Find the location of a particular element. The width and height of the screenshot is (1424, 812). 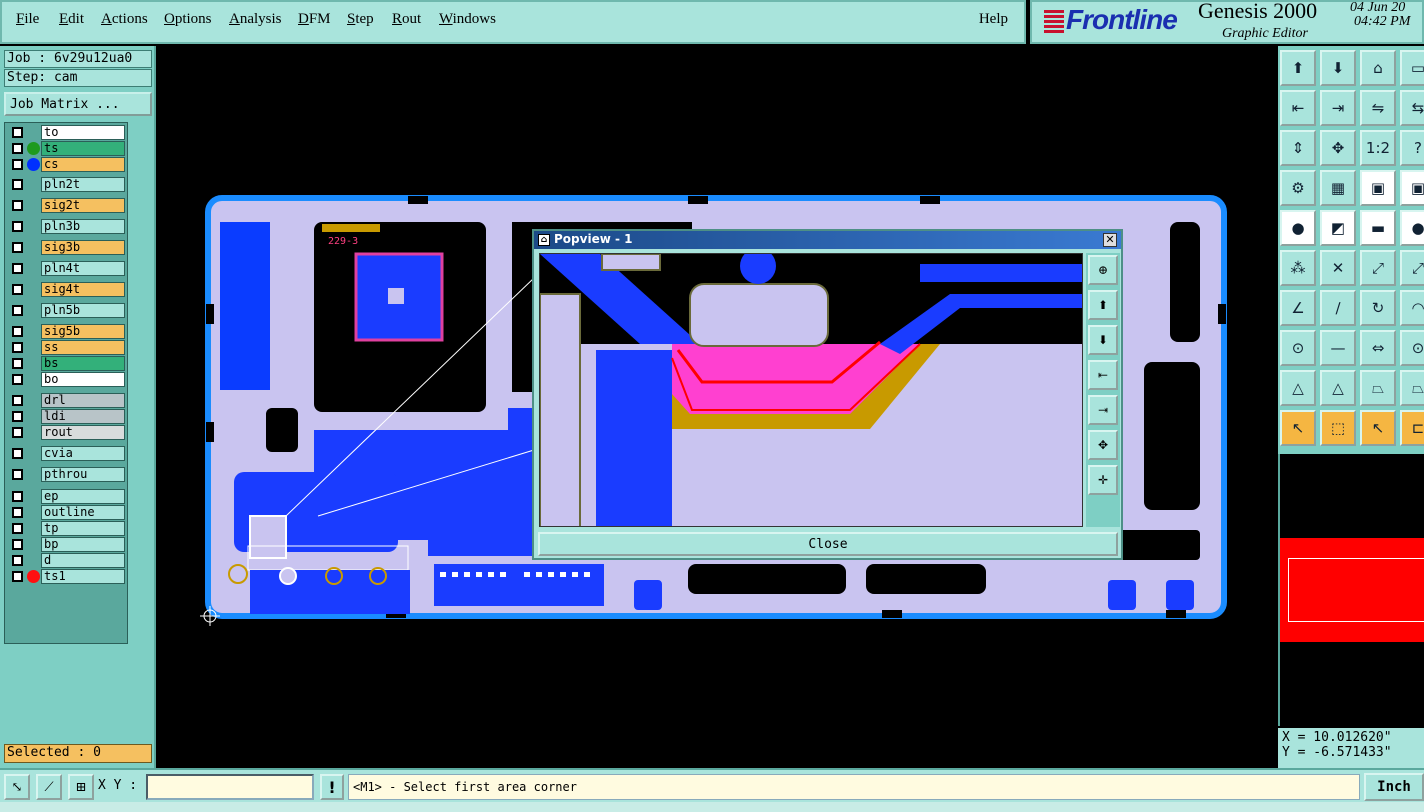

pv-left-icon: ⇤ is located at coordinates (1103, 375).